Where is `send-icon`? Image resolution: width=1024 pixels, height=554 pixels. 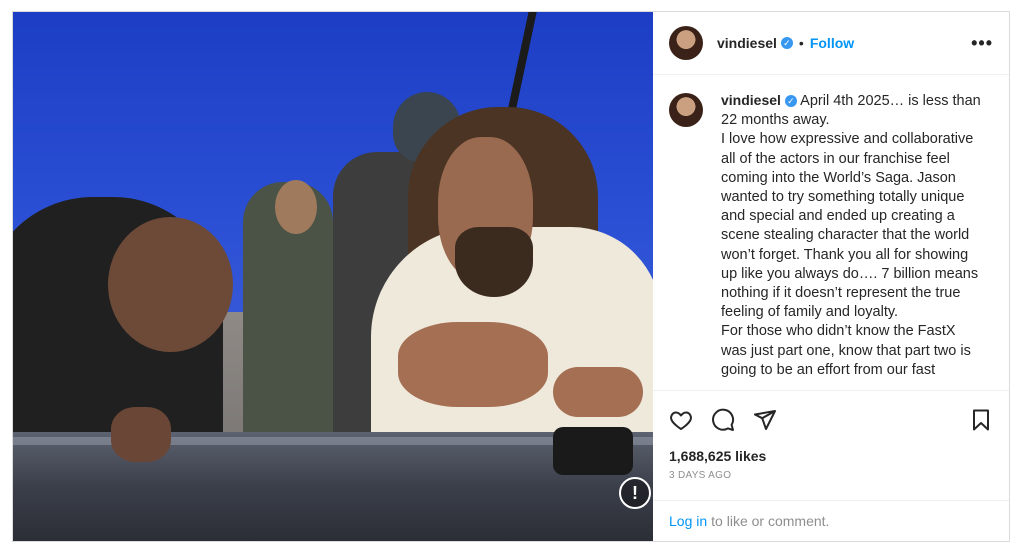
send-icon is located at coordinates (765, 420).